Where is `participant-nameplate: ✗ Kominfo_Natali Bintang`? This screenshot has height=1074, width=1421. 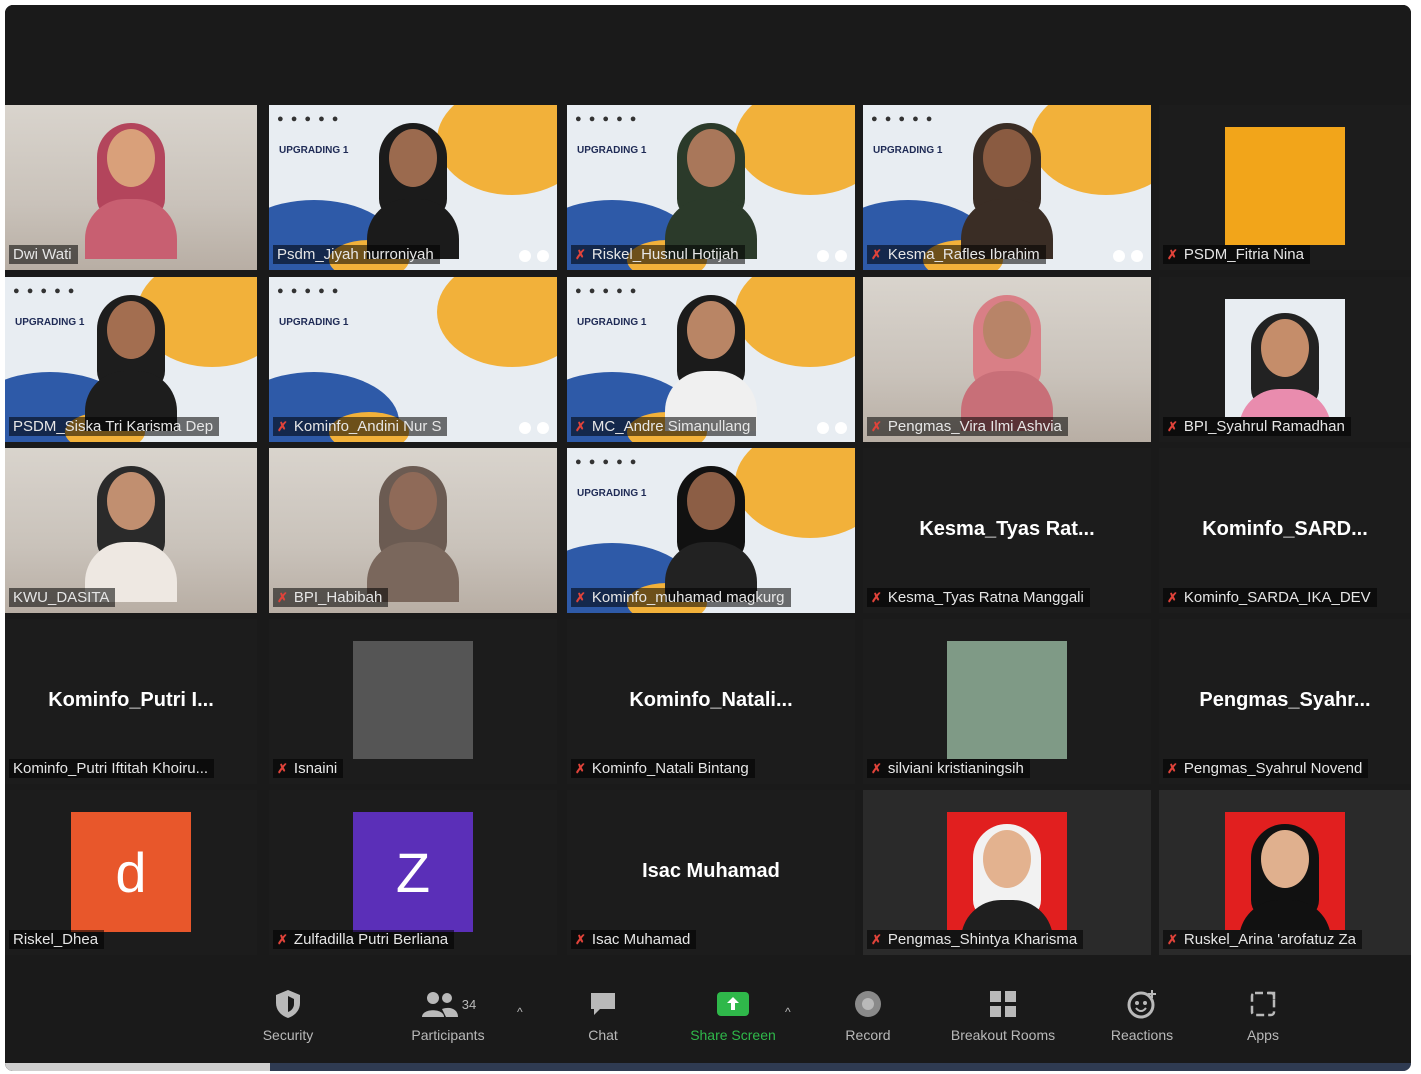
participant-nameplate: ✗ Kominfo_Natali Bintang is located at coordinates (663, 768).